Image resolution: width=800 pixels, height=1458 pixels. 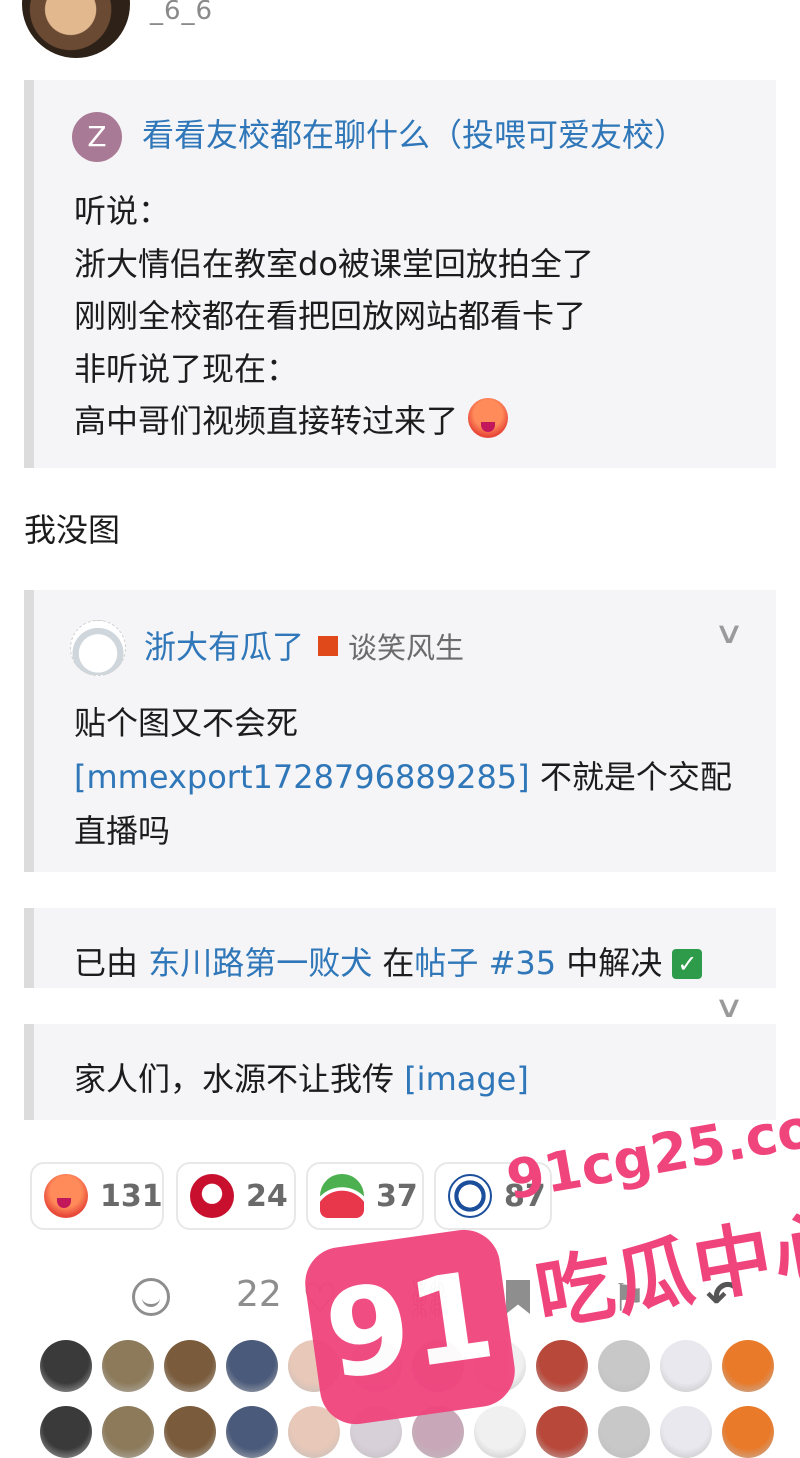 What do you see at coordinates (266, 421) in the screenshot?
I see `quote-line-text: 高中哥们视频直接转过来了` at bounding box center [266, 421].